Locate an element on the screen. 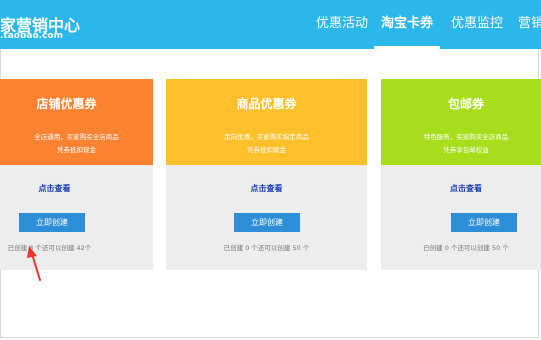 This screenshot has width=541, height=340. nav-item-coupons-label: 淘宝卡券 is located at coordinates (406, 23).